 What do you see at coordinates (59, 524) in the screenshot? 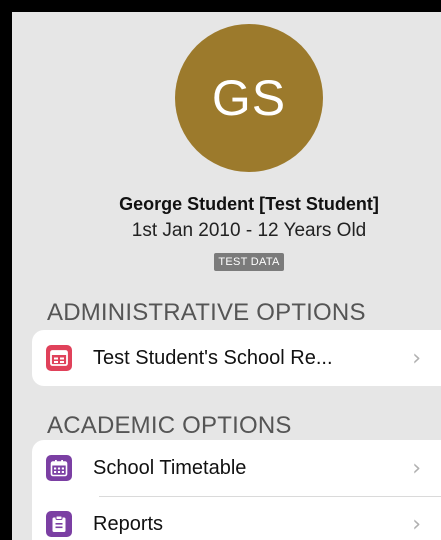
I see `clipboard-icon` at bounding box center [59, 524].